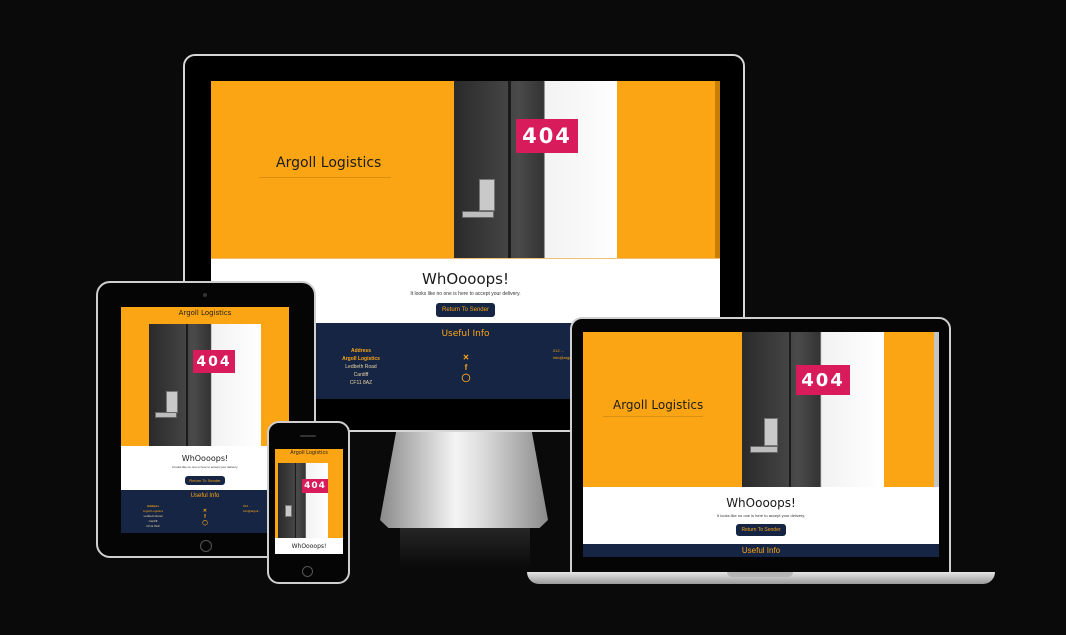 This screenshot has height=635, width=1066. Describe the element at coordinates (760, 574) in the screenshot. I see `laptop-notch` at that location.